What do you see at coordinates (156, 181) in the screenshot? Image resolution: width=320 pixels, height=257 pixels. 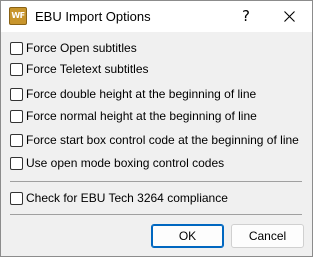 I see `separator-top` at bounding box center [156, 181].